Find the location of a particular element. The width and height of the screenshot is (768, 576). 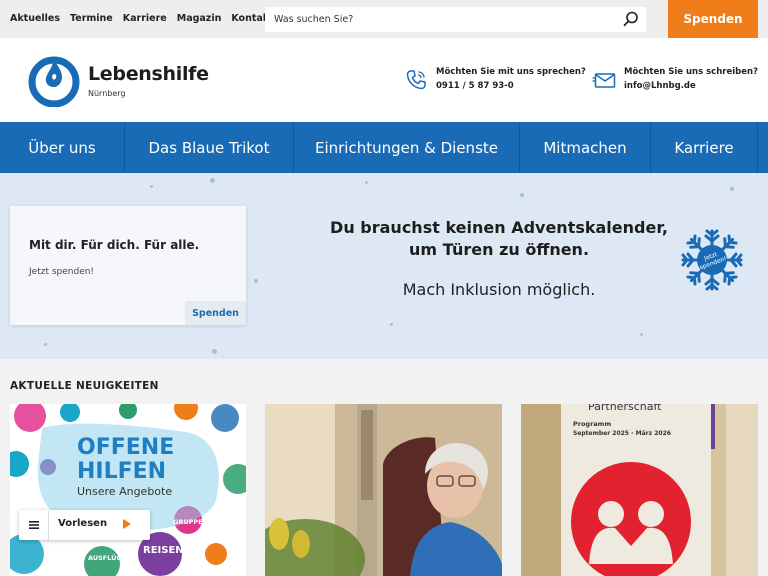

utility-link-aktuelles: Aktuelles is located at coordinates (35, 18).